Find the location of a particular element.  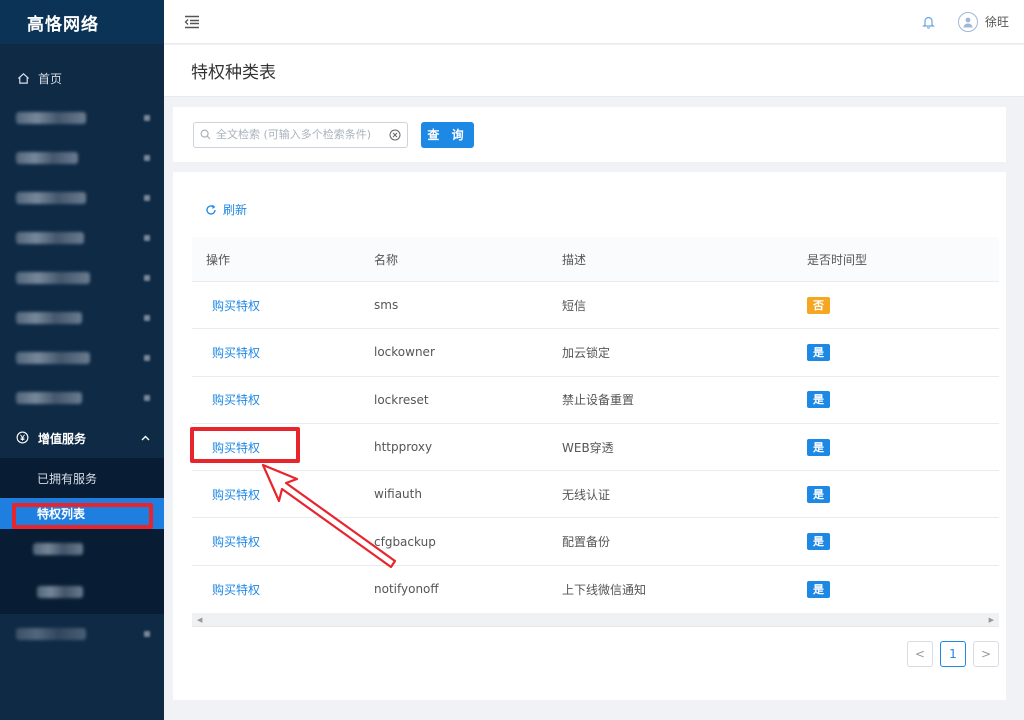

query-button: 查 询 is located at coordinates (447, 134).